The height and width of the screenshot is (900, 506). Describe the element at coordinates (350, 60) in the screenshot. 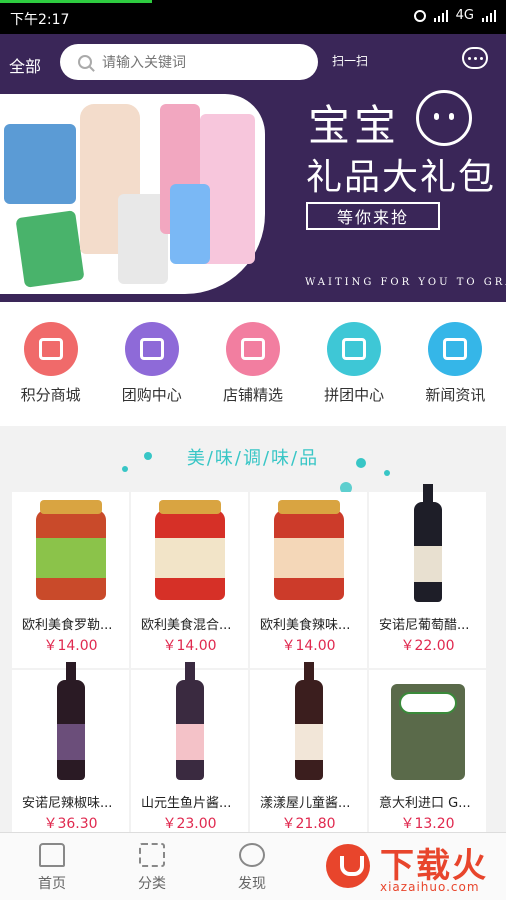

I see `scan-button: 扫一扫` at that location.